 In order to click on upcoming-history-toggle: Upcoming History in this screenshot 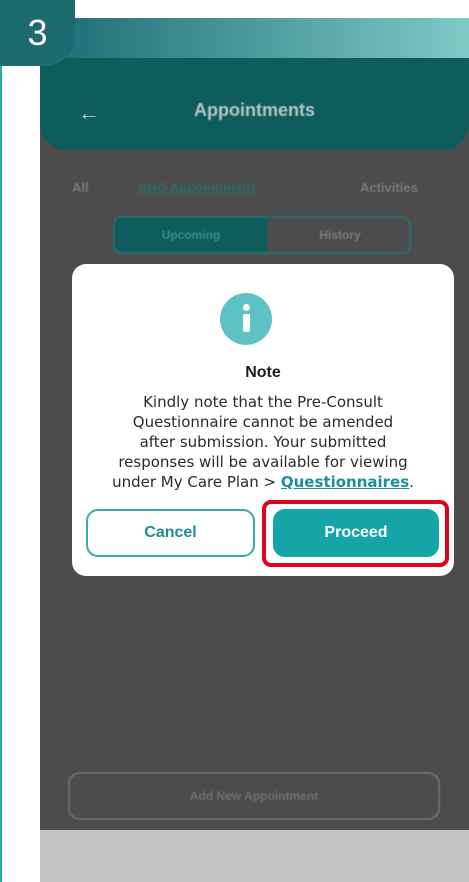, I will do `click(262, 235)`.